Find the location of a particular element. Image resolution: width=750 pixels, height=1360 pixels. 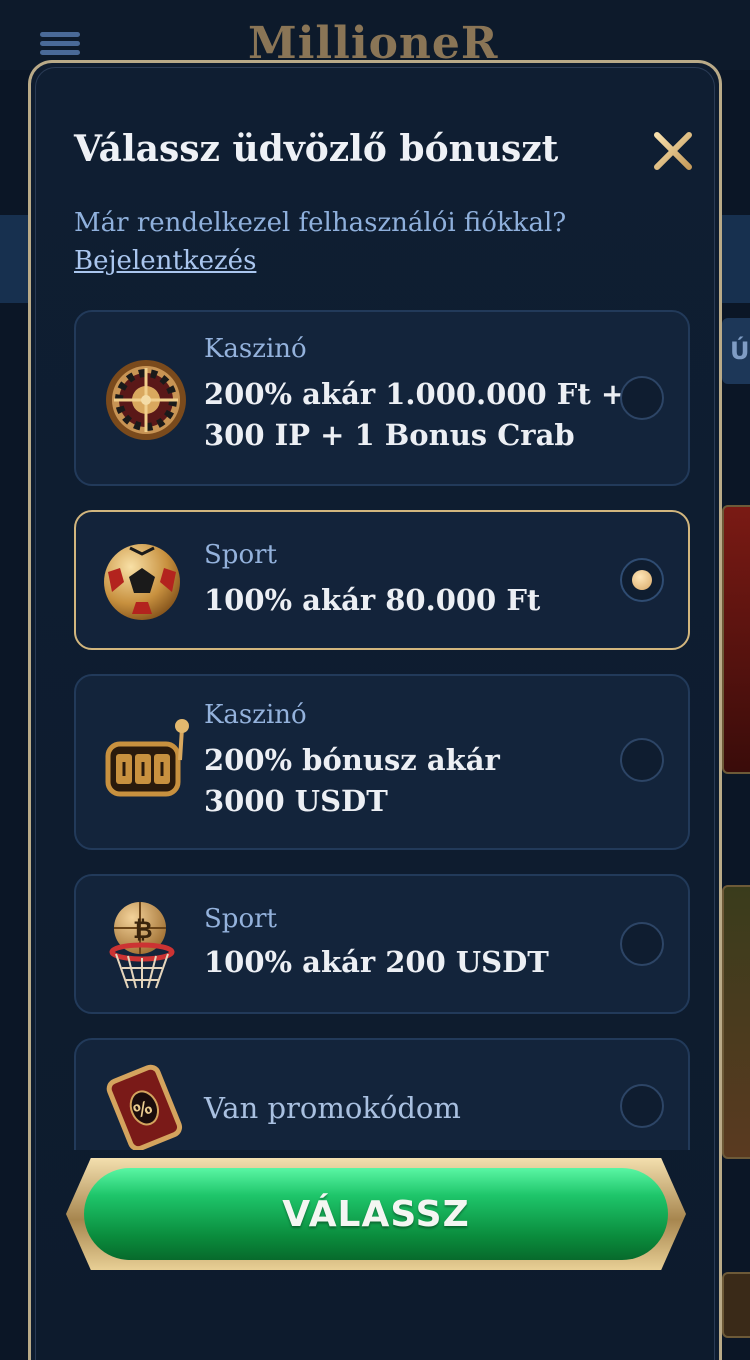

bonus-option-casino-usdt: Kaszinó 200% bónusz akár 3000 USDT is located at coordinates (382, 762).